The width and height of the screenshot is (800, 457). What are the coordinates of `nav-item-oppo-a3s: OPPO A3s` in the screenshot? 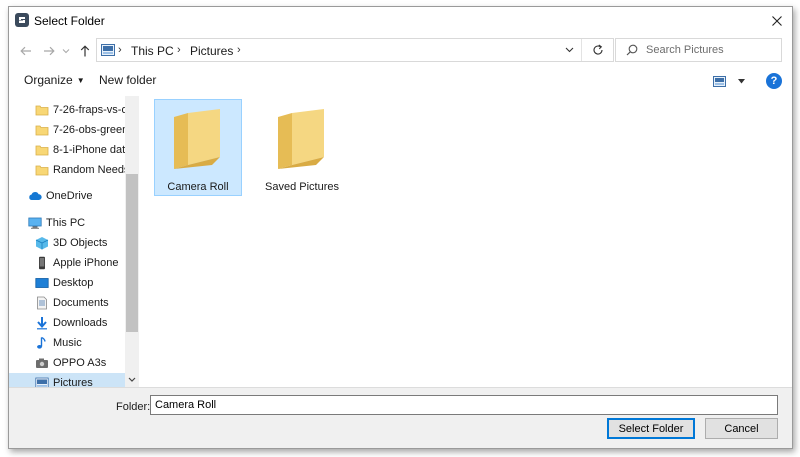 It's located at (67, 363).